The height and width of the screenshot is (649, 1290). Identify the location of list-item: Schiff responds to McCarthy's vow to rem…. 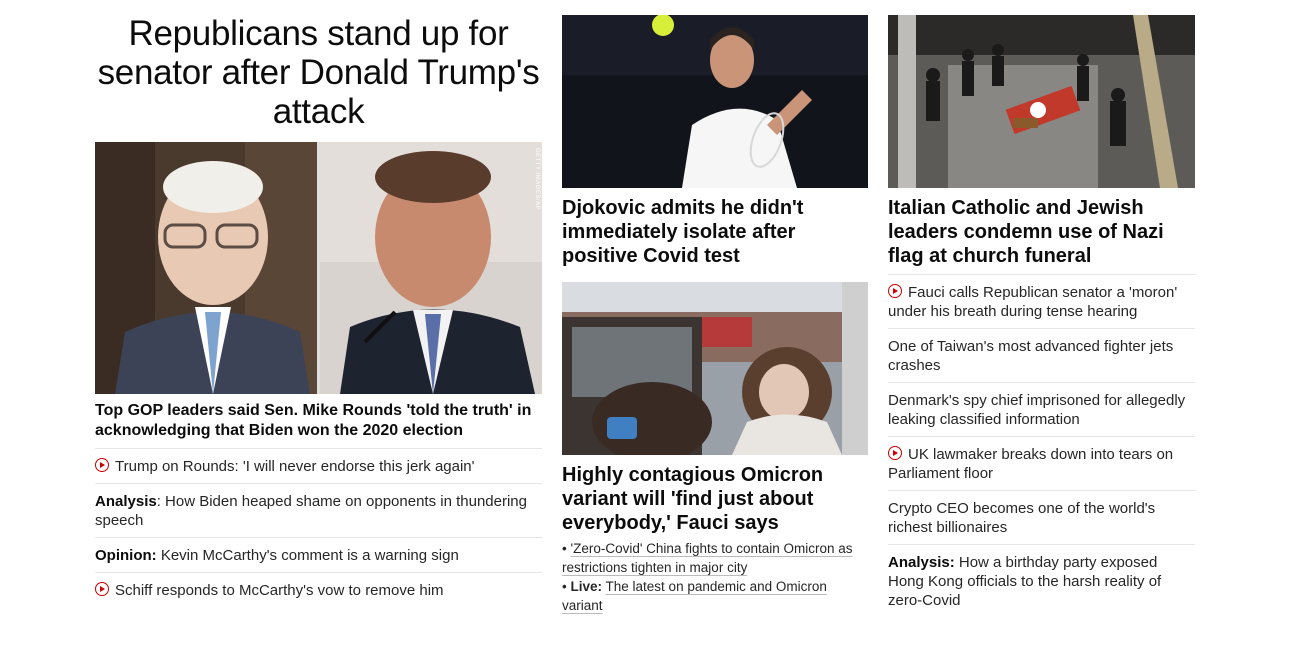
(318, 589).